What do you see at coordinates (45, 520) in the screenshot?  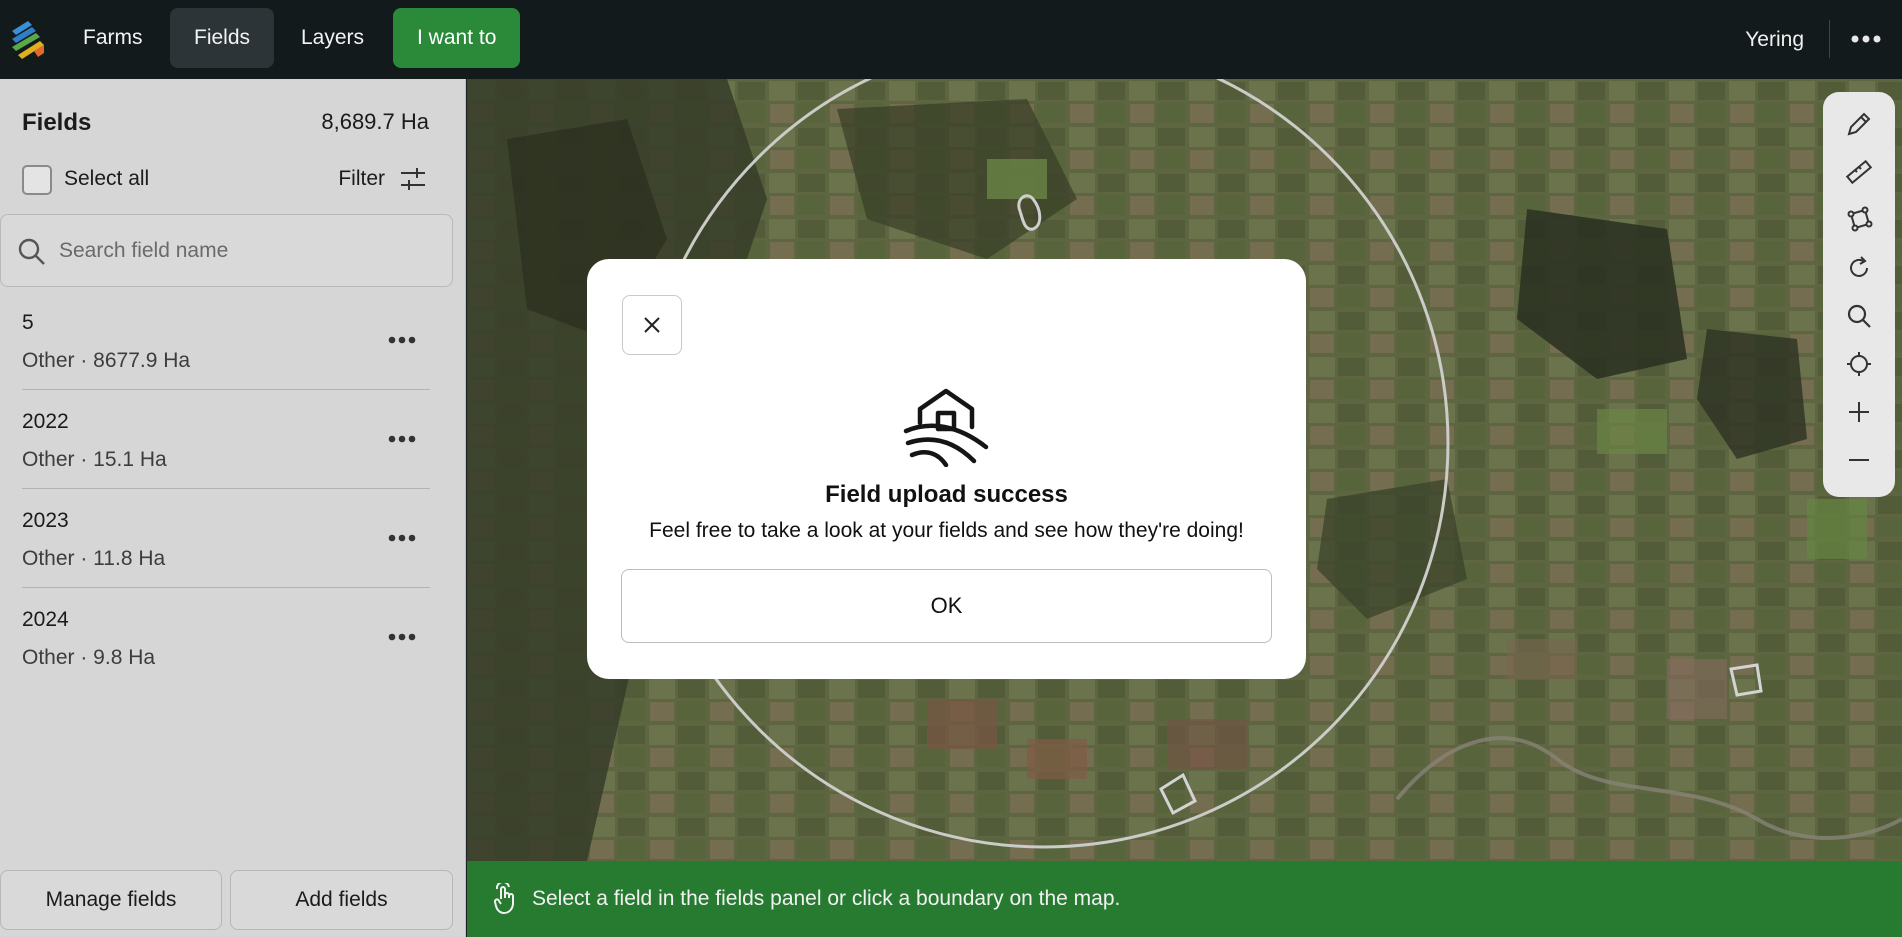 I see `field-name: 2023` at bounding box center [45, 520].